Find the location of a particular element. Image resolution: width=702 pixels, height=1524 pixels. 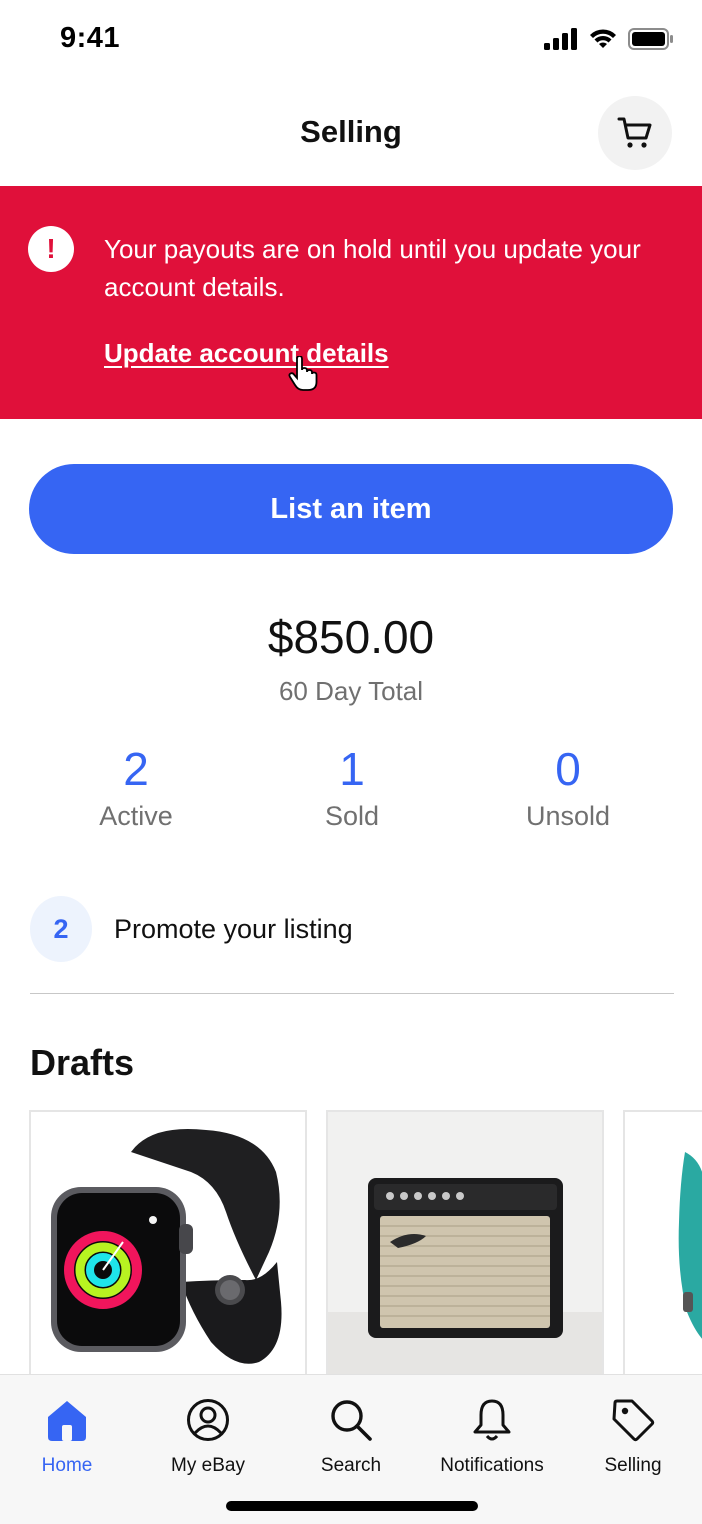

tab-notifications: Notifications is located at coordinates (492, 1436).